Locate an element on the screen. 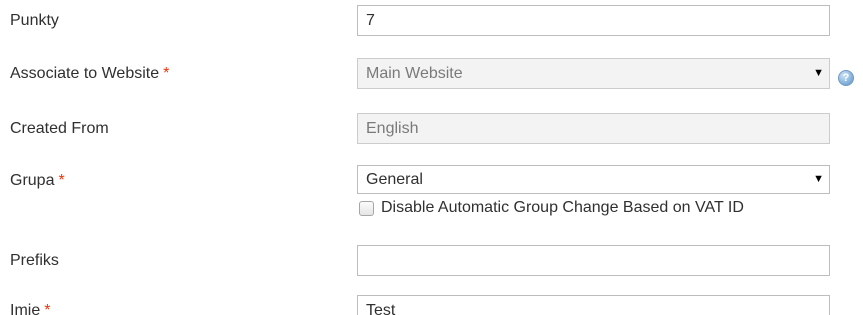  created-from-label: Created From is located at coordinates (59, 129).